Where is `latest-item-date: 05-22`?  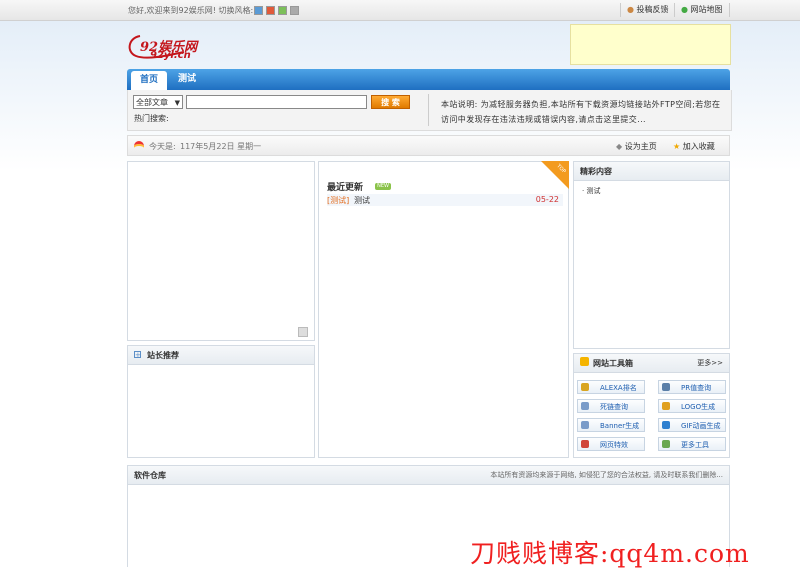 latest-item-date: 05-22 is located at coordinates (547, 199).